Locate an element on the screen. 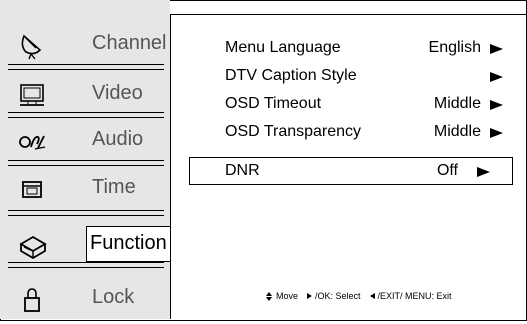 The height and width of the screenshot is (324, 527). up-down-arrow-icon is located at coordinates (269, 296).